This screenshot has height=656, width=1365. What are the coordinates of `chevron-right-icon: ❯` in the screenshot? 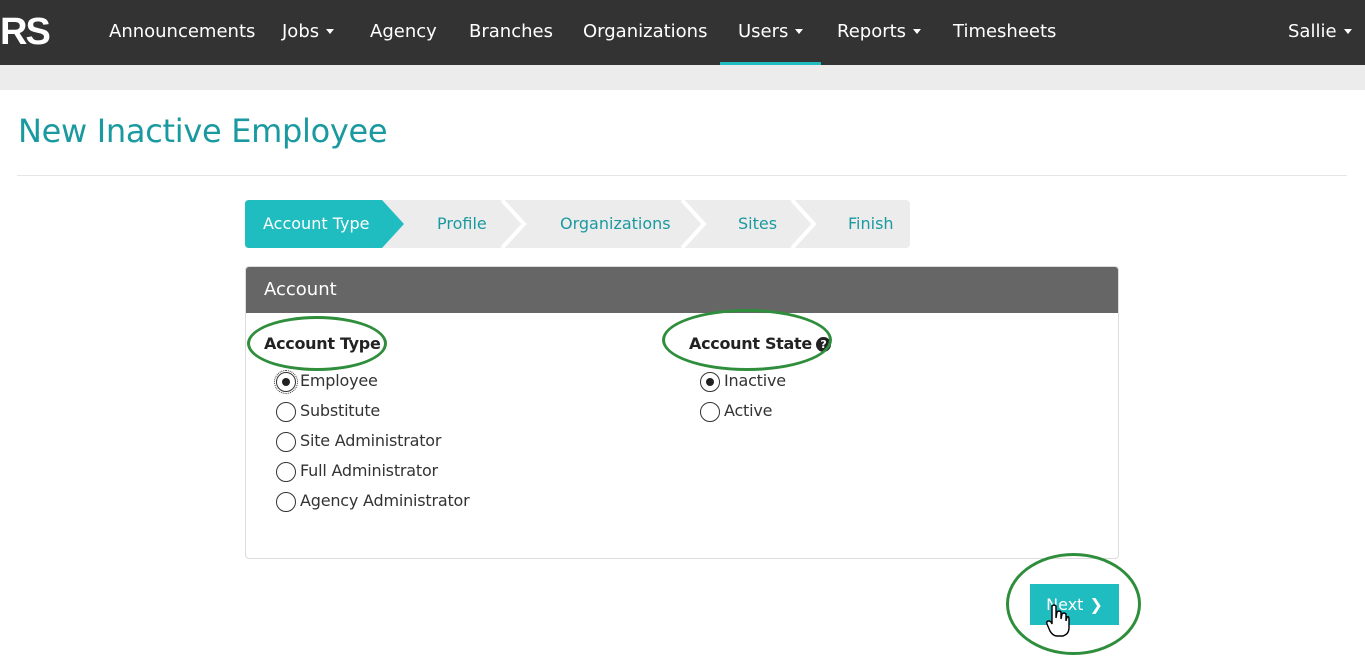 It's located at (1096, 604).